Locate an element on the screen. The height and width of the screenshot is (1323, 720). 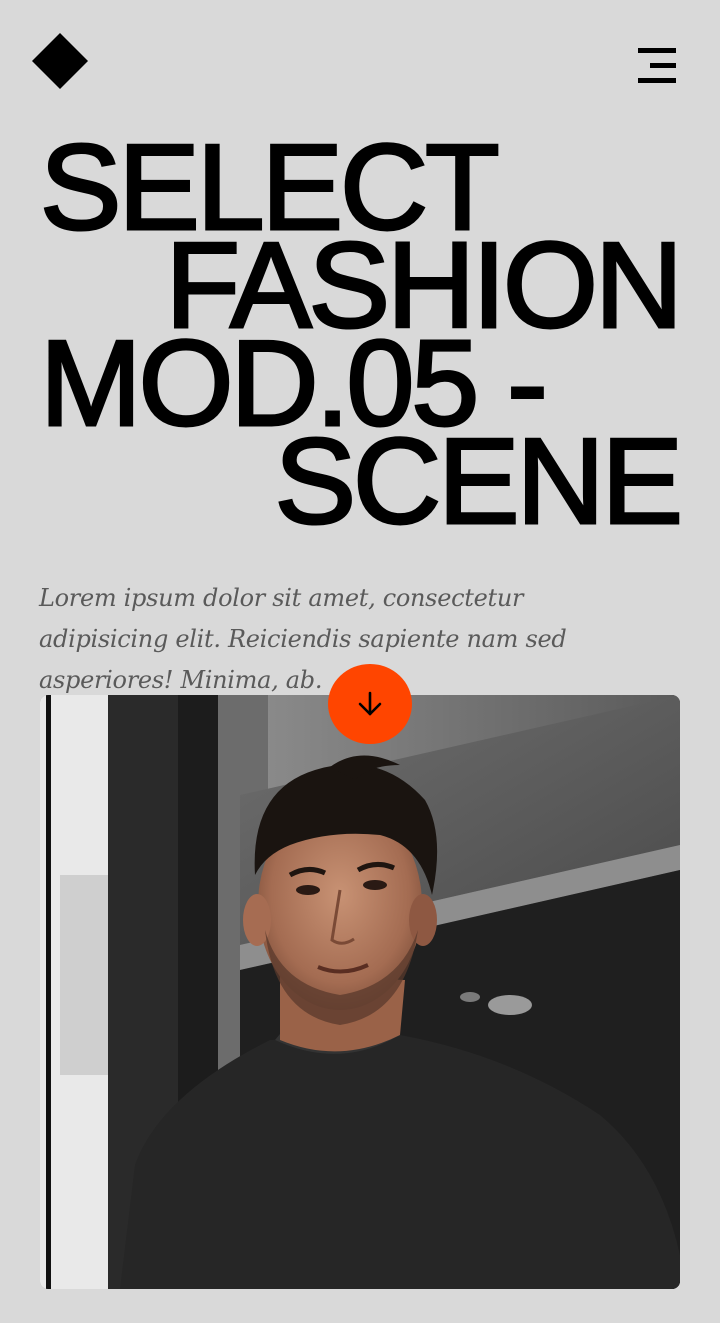
headline-line-4: SCENE is located at coordinates (478, 481).